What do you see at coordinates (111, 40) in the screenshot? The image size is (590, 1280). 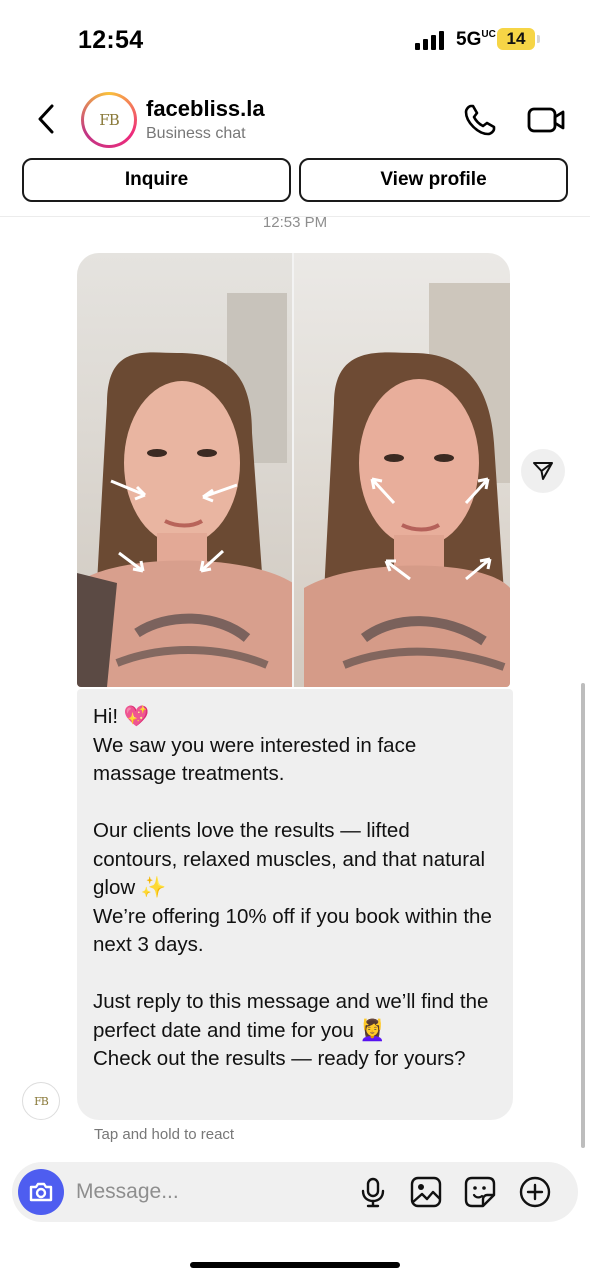 I see `status-time: 12:54` at bounding box center [111, 40].